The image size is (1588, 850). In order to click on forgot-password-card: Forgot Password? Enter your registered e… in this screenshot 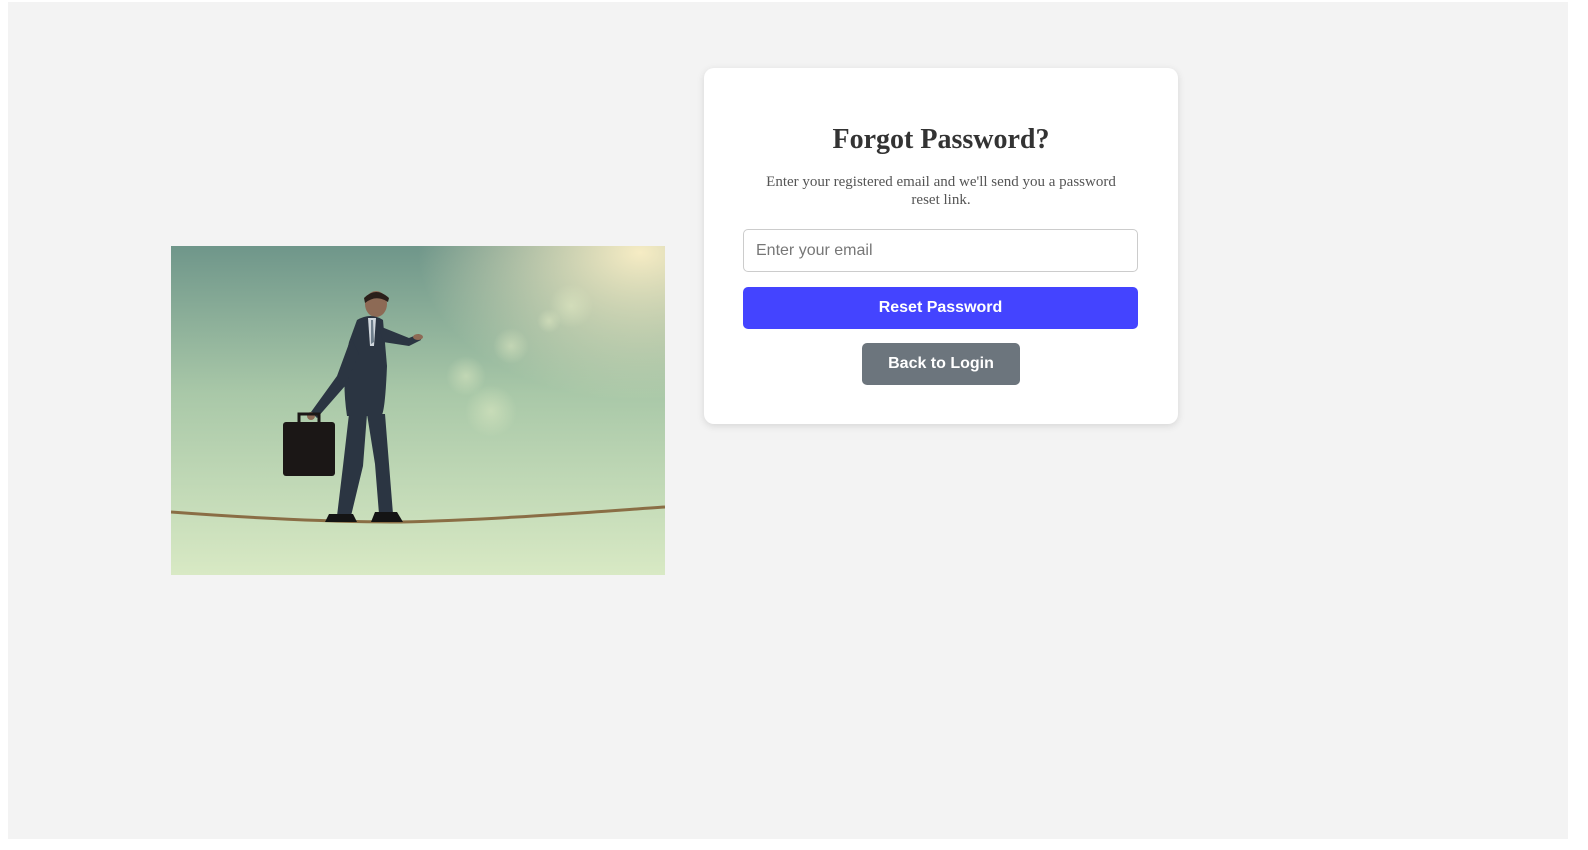, I will do `click(941, 246)`.